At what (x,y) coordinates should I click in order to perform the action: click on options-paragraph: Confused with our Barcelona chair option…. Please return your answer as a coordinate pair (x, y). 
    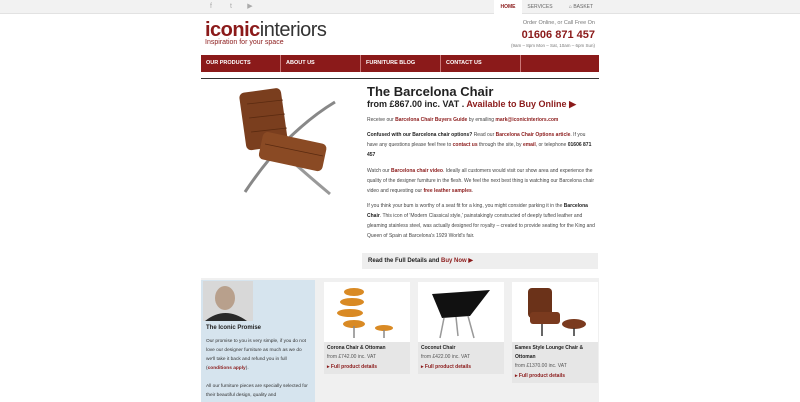
    Looking at the image, I should click on (482, 145).